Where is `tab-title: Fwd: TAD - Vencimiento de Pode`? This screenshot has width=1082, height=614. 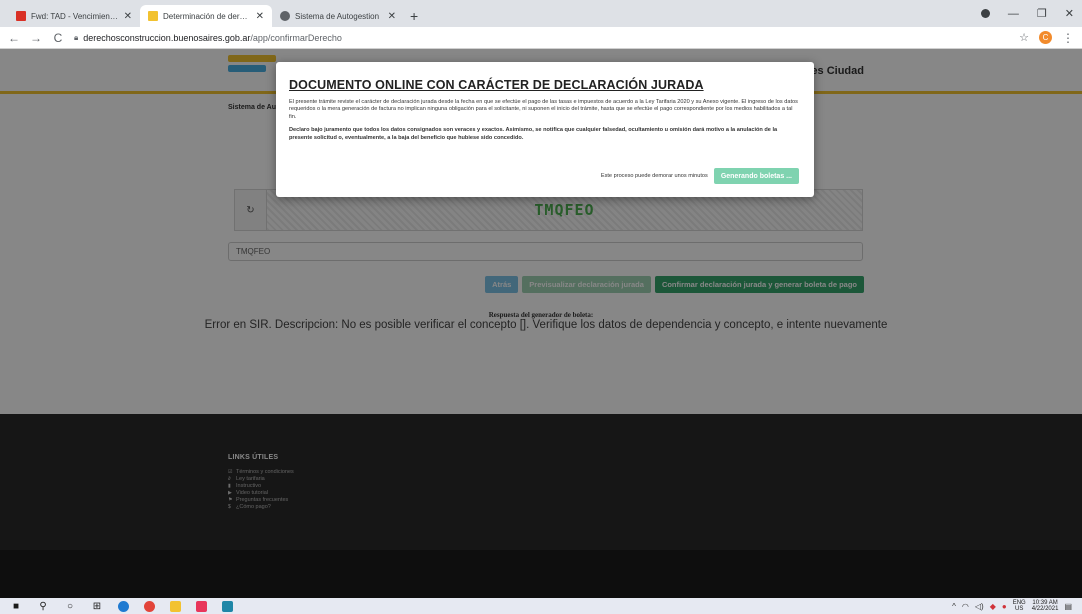
tab-title: Fwd: TAD - Vencimiento de Pode is located at coordinates (75, 16).